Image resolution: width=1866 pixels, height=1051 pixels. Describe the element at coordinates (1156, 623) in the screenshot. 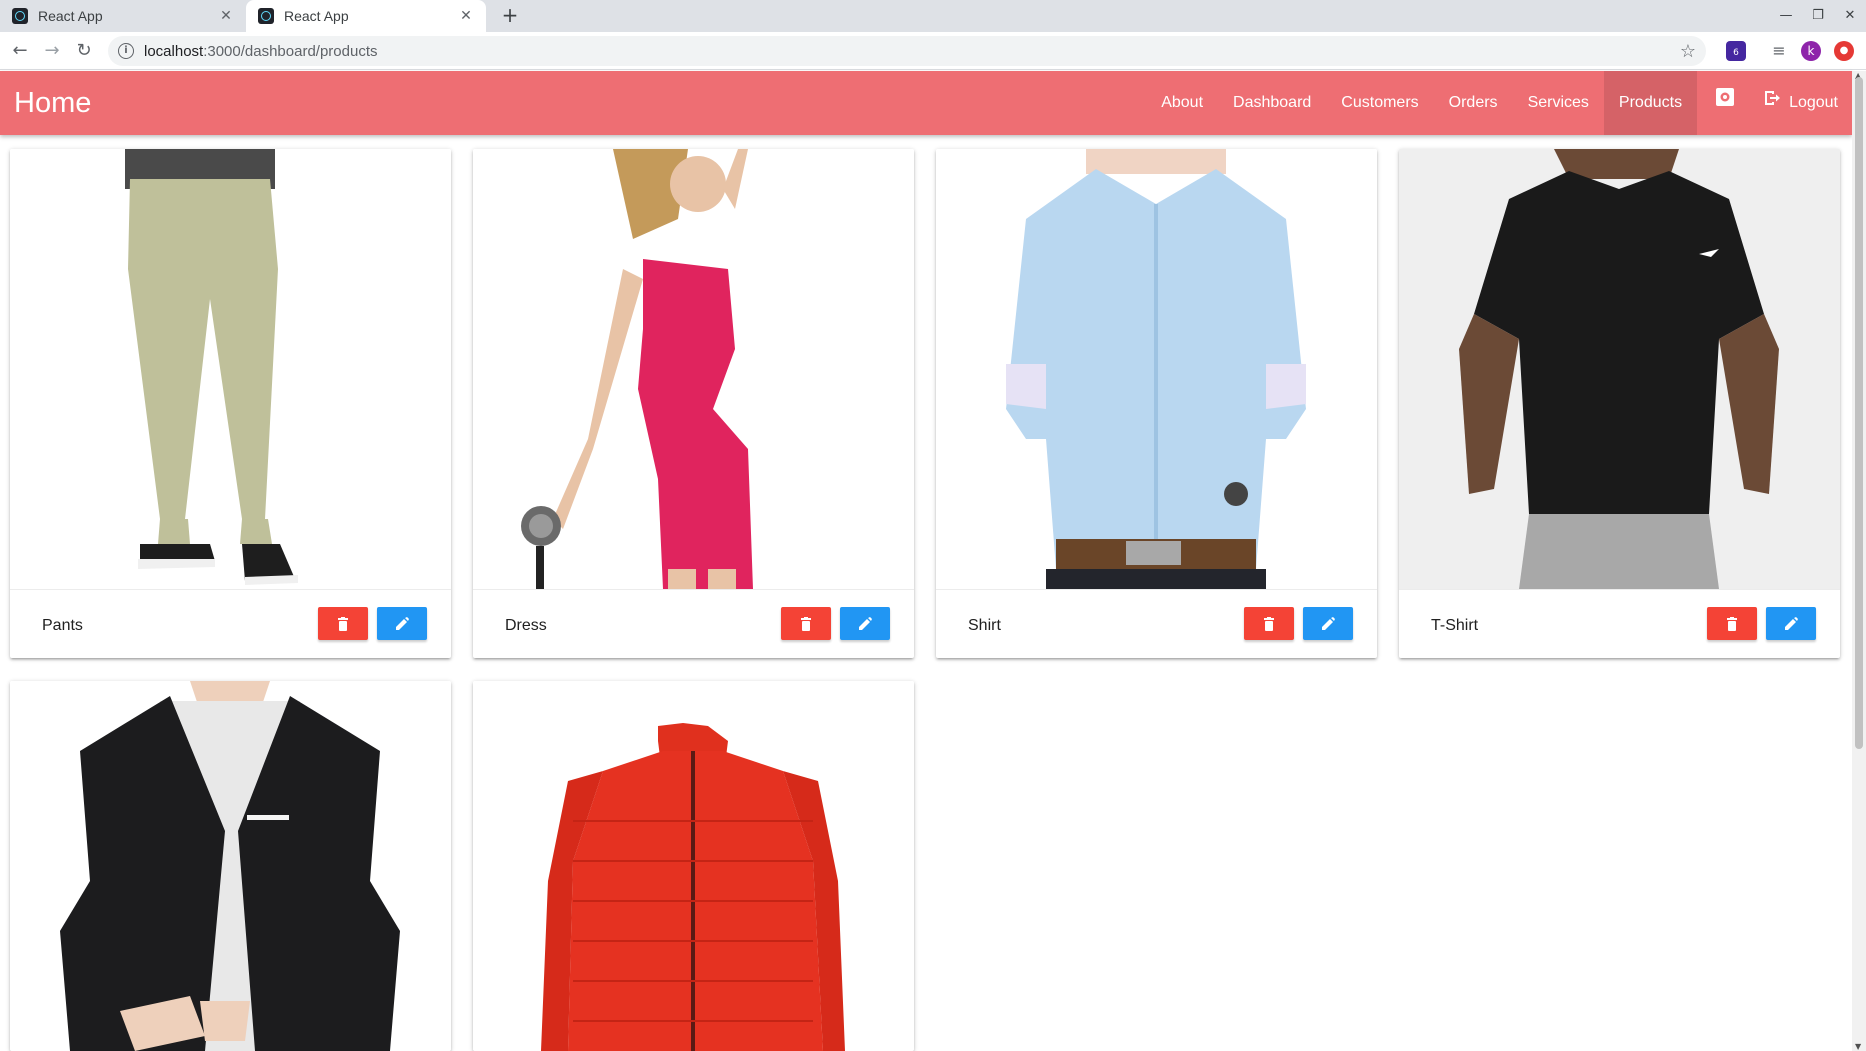

I see `card-action: Shirt` at that location.